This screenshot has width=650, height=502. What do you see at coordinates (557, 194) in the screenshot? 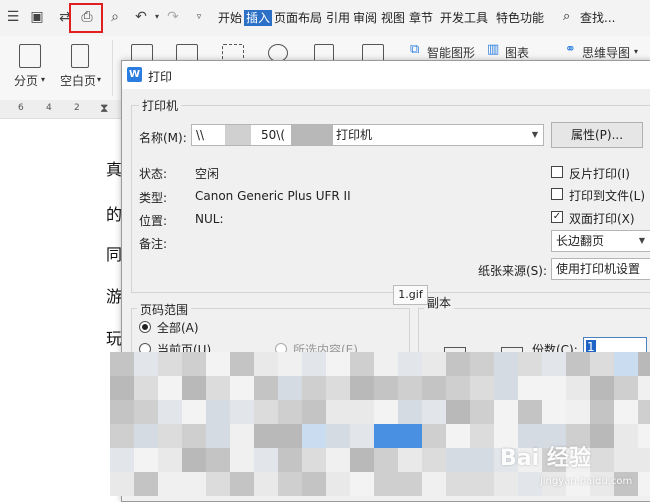
I see `print-to-file-checkbox` at bounding box center [557, 194].